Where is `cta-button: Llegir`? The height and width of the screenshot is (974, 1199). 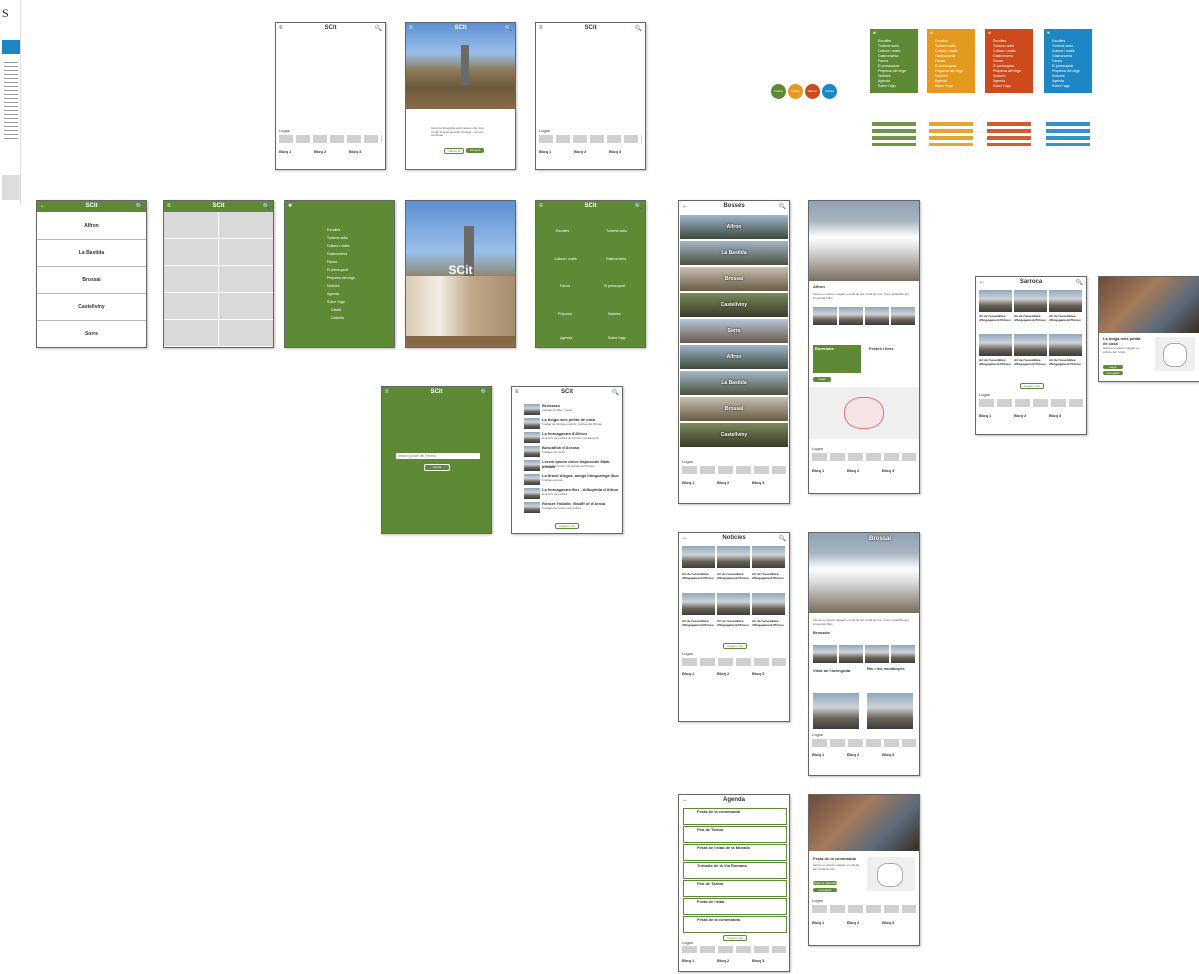 cta-button: Llegir is located at coordinates (822, 379).